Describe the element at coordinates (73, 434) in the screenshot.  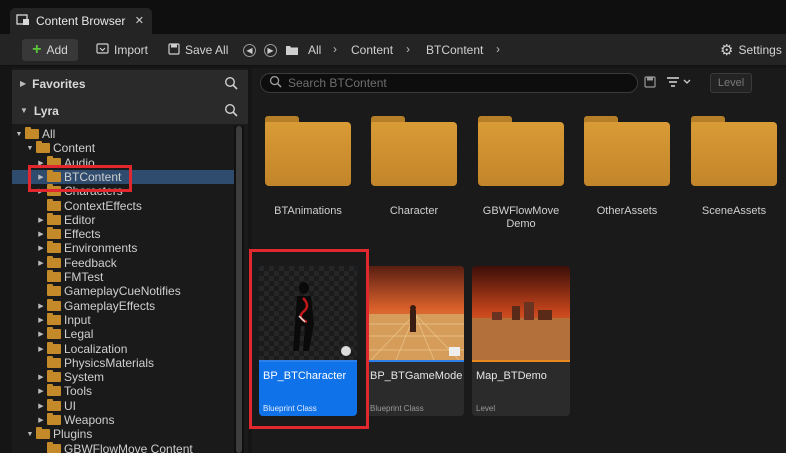
I see `tree-item-label: Plugins` at that location.